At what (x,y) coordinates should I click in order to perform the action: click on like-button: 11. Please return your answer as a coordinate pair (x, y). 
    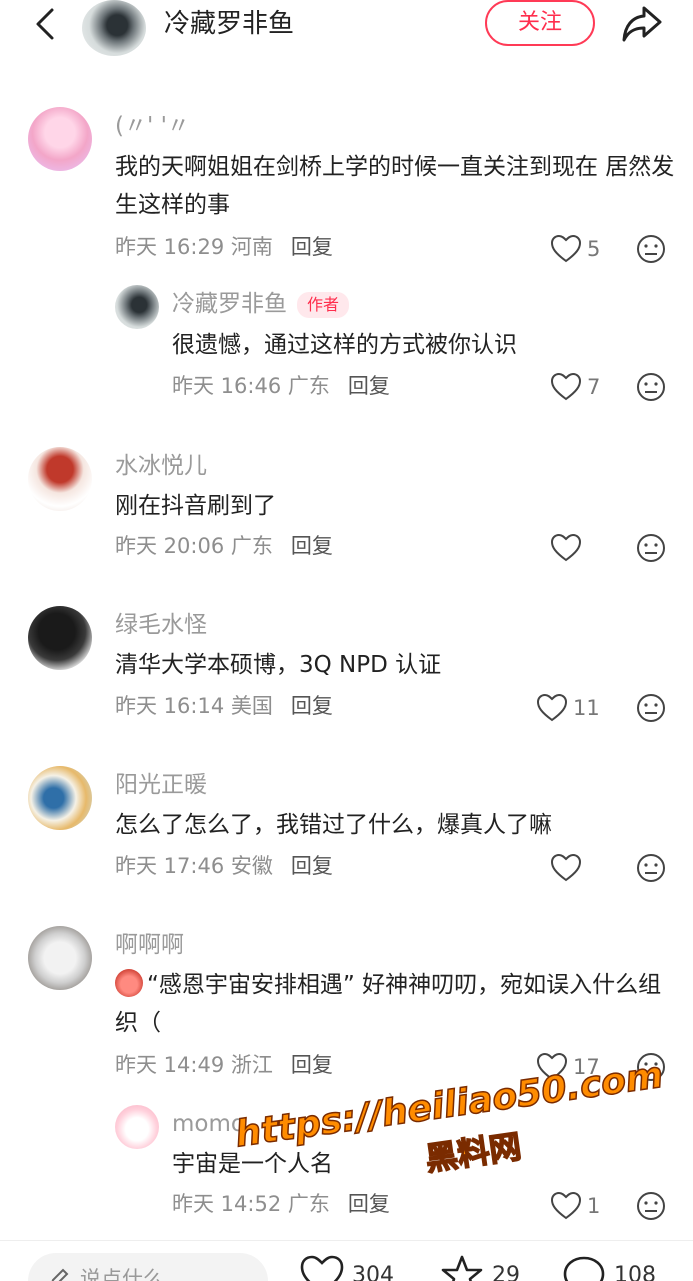
    Looking at the image, I should click on (568, 708).